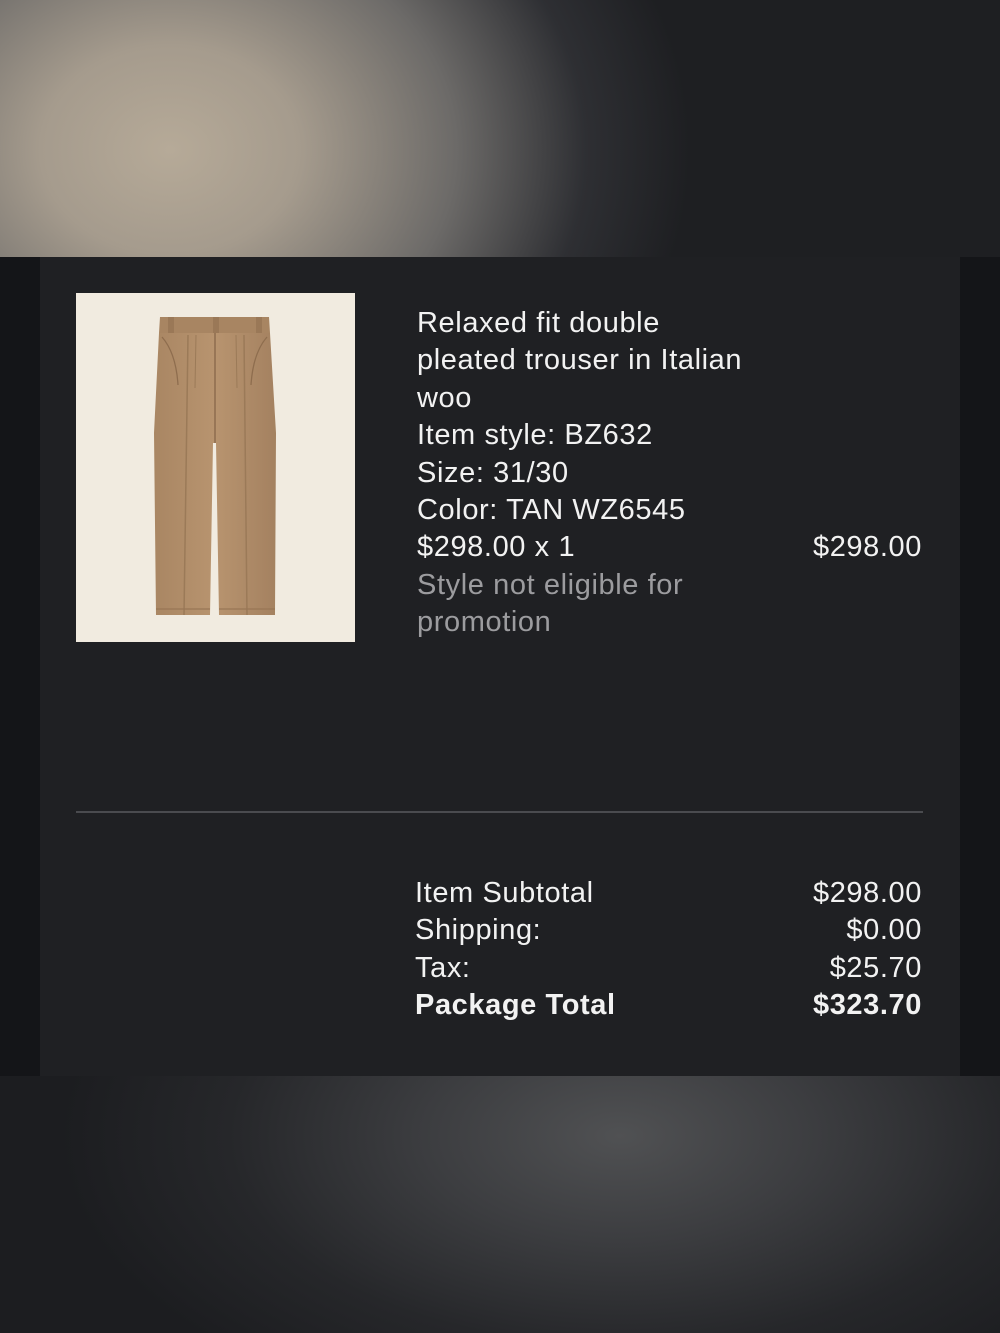 The image size is (1000, 1333). Describe the element at coordinates (478, 930) in the screenshot. I see `shipping-label: Shipping:` at that location.